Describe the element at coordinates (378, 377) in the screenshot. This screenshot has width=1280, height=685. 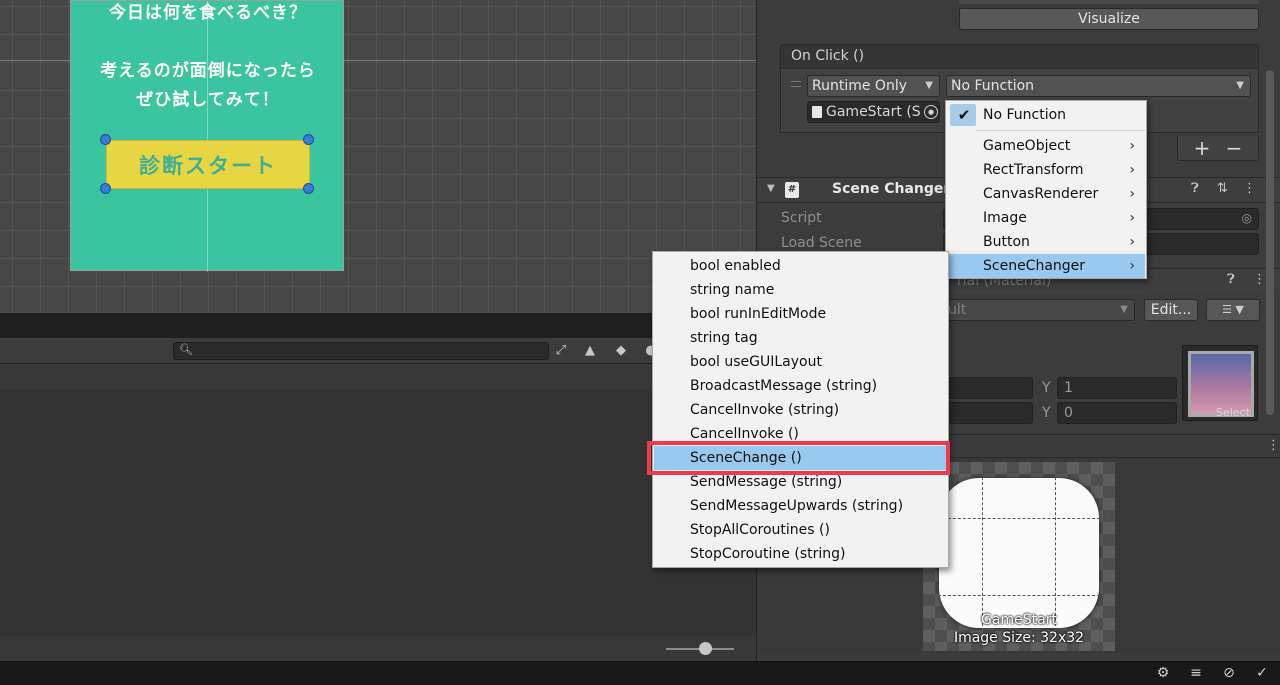
I see `hierarchy-header-row` at that location.